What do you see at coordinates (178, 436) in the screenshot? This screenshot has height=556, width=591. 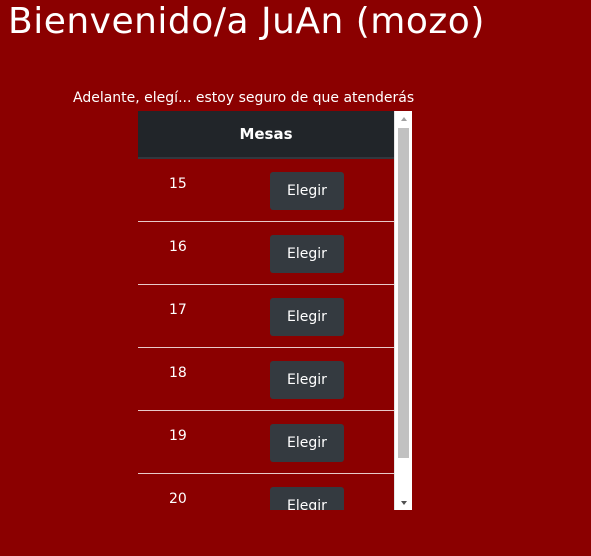 I see `table-number: 19` at bounding box center [178, 436].